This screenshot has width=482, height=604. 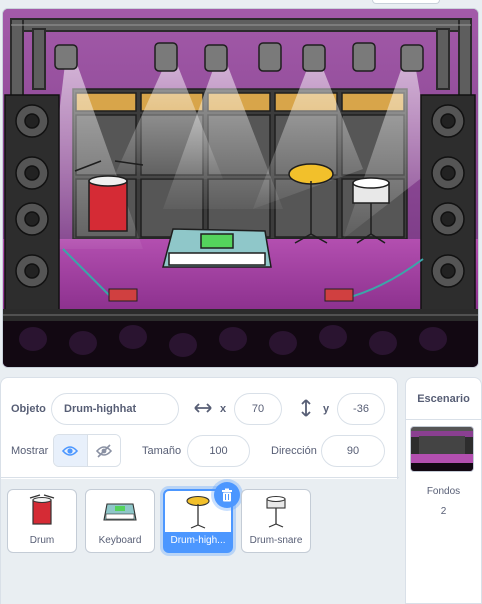 What do you see at coordinates (276, 540) in the screenshot?
I see `sprite-tile-name: Drum-snare` at bounding box center [276, 540].